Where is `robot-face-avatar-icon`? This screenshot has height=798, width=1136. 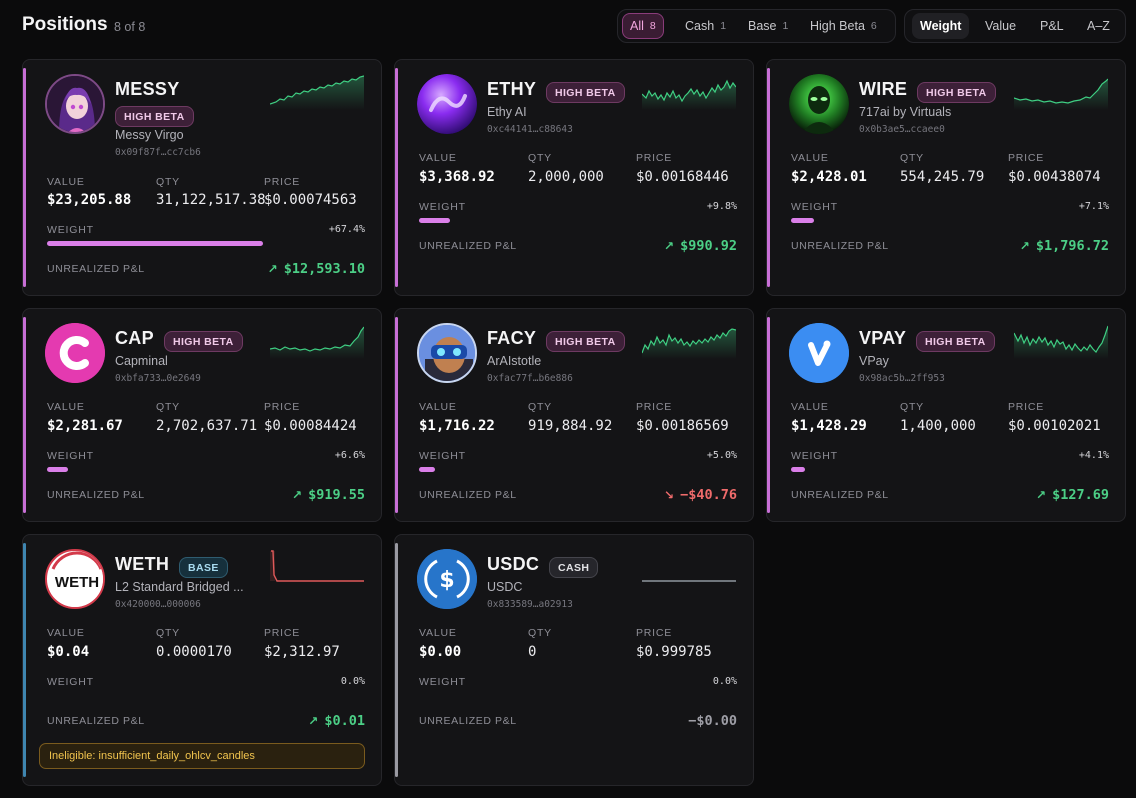 robot-face-avatar-icon is located at coordinates (447, 353).